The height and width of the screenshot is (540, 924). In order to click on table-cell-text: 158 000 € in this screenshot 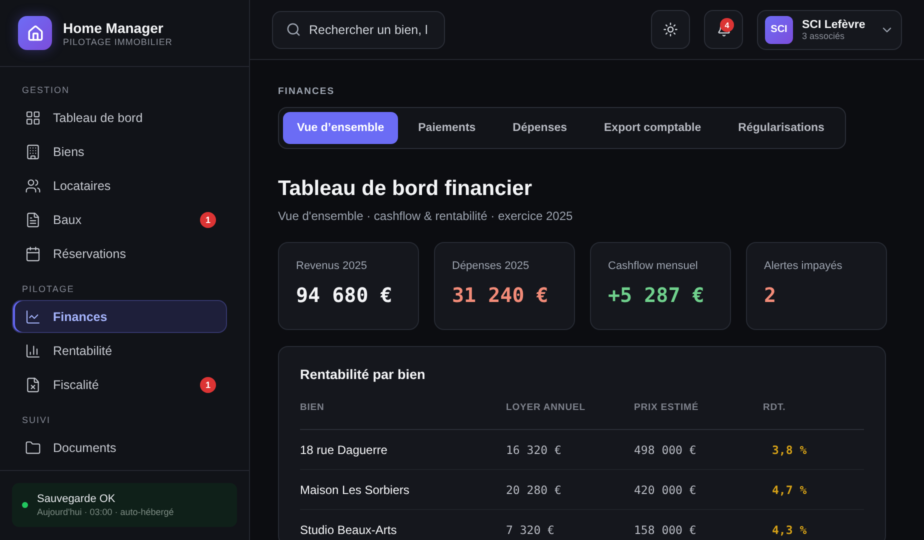, I will do `click(666, 529)`.